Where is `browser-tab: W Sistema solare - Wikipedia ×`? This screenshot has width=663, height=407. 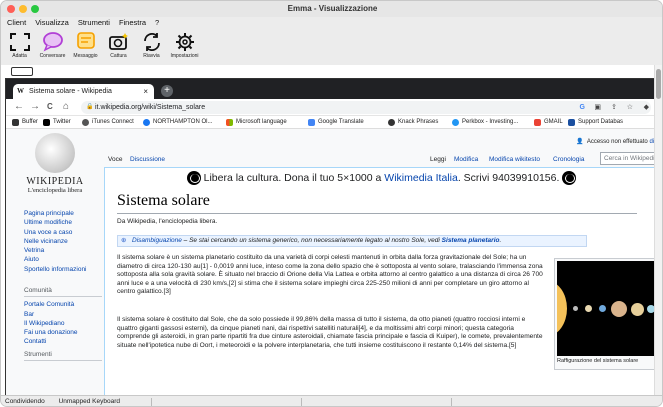
browser-tab: W Sistema solare - Wikipedia × is located at coordinates (83, 91).